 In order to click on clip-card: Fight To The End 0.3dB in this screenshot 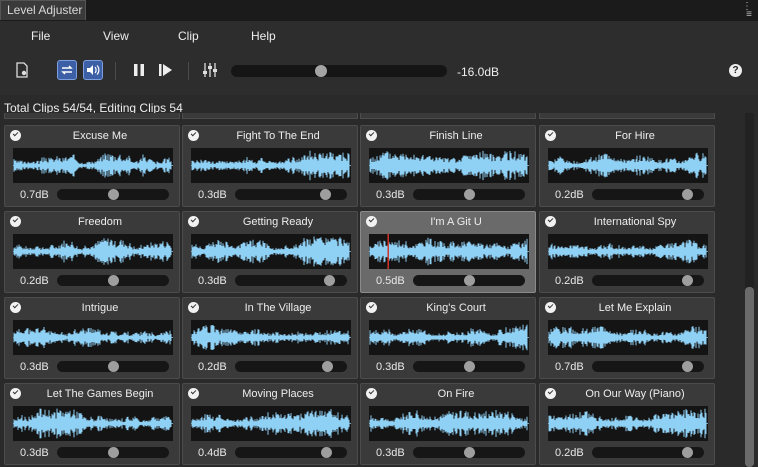, I will do `click(270, 166)`.